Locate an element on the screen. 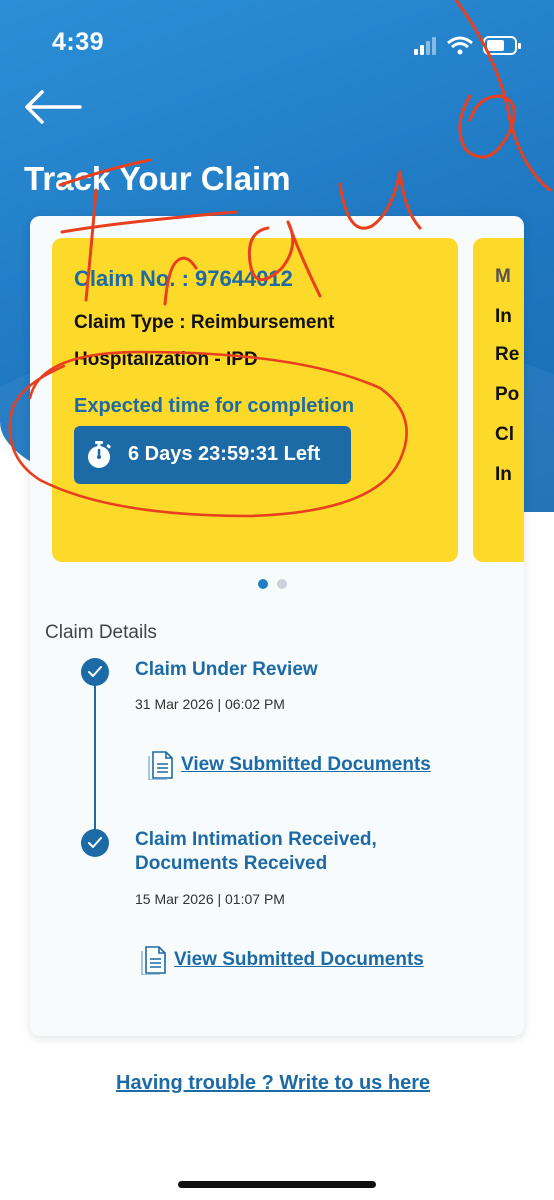  pager-dot is located at coordinates (282, 584).